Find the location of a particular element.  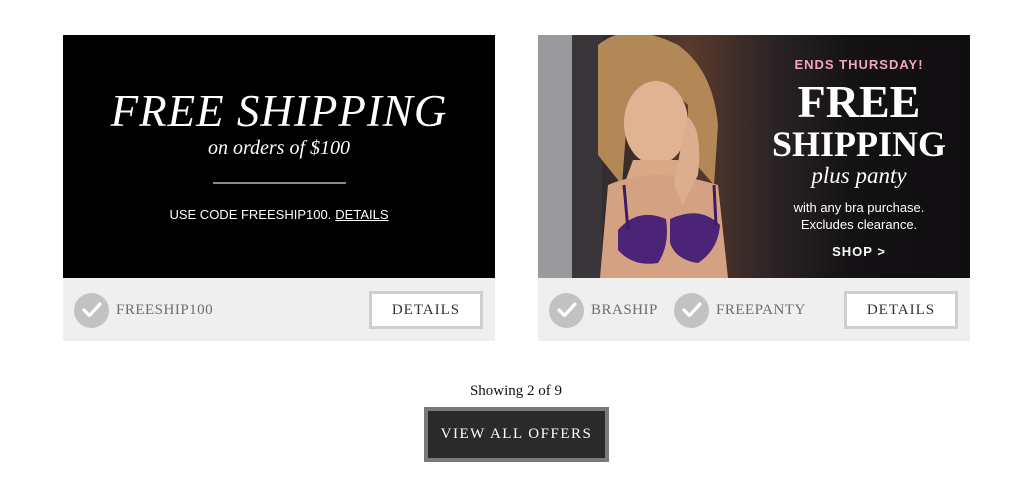

banner-title: FREE SHIPPING is located at coordinates (279, 111).